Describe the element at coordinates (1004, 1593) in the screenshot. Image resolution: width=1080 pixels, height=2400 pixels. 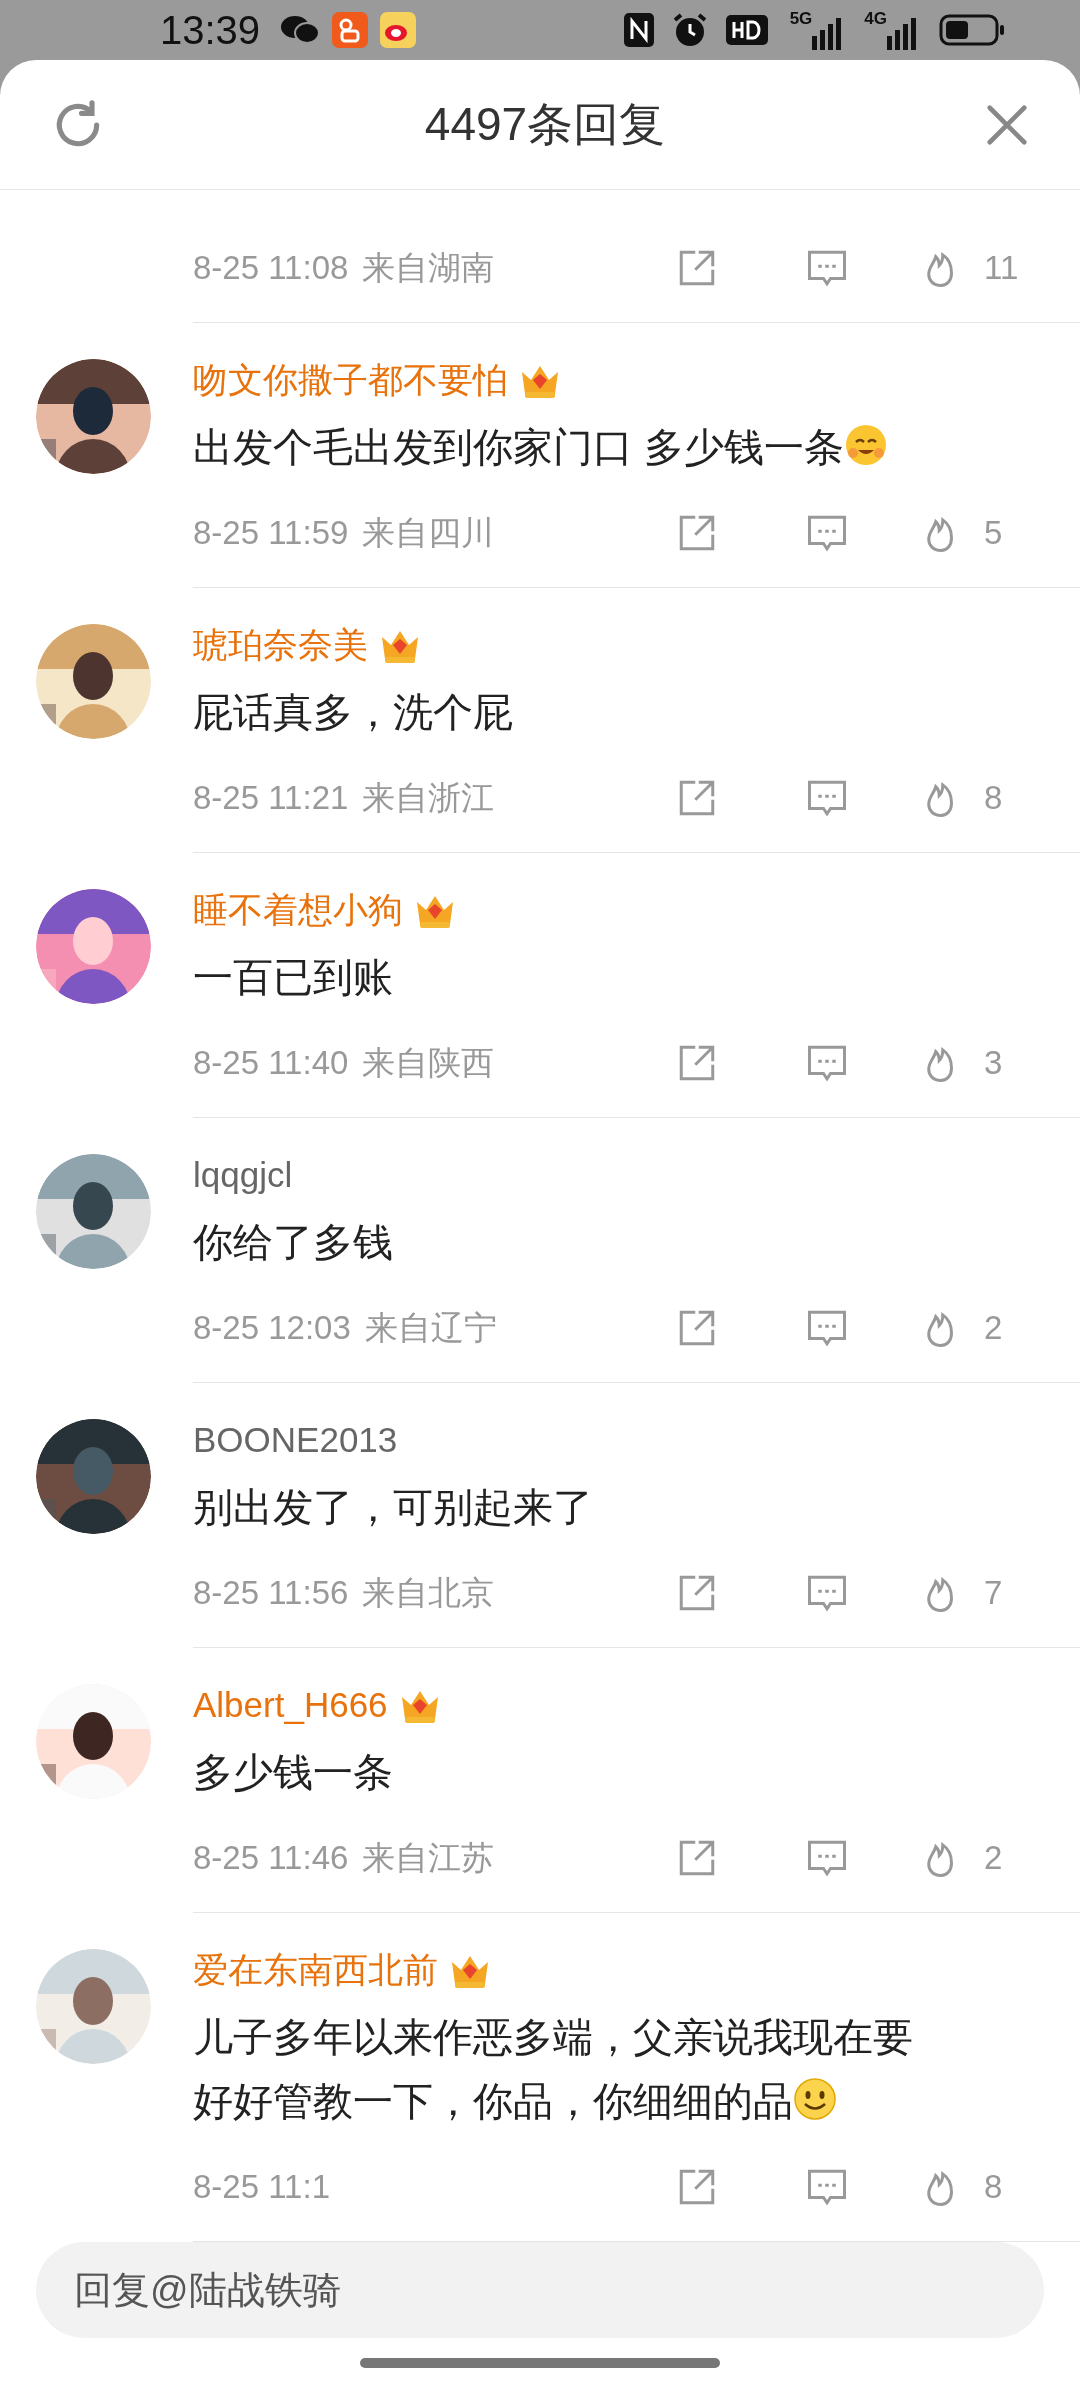
I see `like-count: 7` at that location.